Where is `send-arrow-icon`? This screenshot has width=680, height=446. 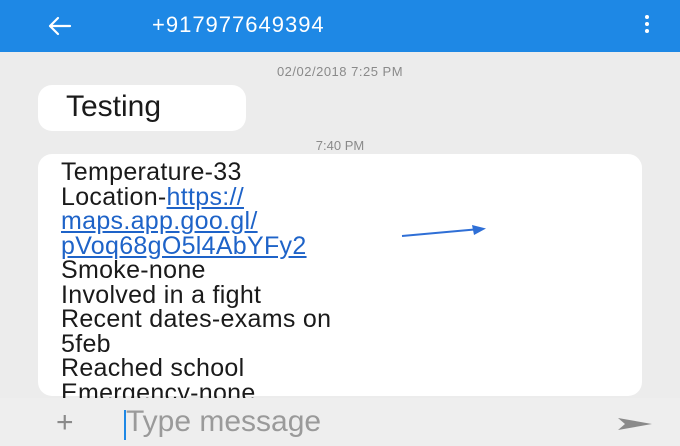
send-arrow-icon is located at coordinates (635, 424).